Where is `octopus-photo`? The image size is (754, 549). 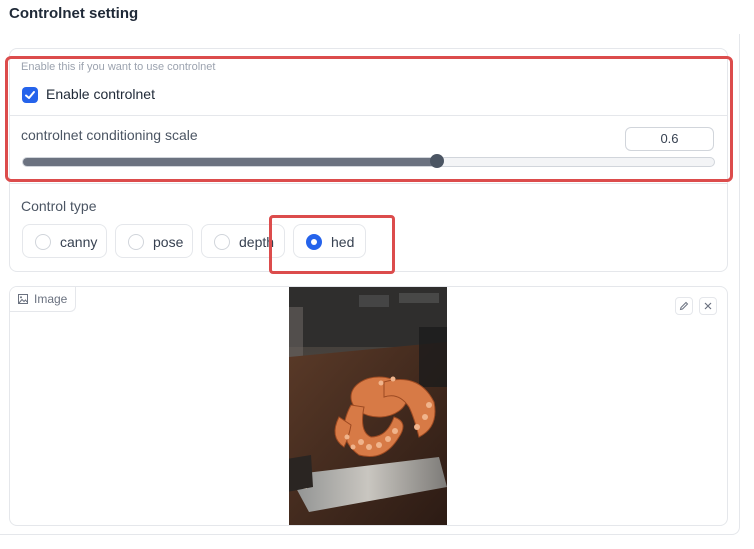
octopus-photo is located at coordinates (368, 406).